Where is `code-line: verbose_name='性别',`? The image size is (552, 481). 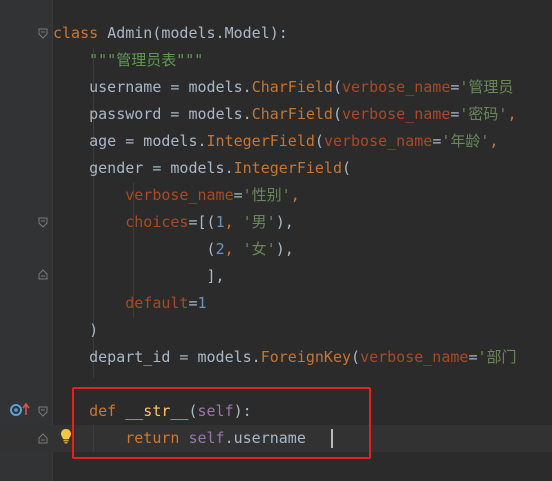
code-line: verbose_name='性别', is located at coordinates (176, 195).